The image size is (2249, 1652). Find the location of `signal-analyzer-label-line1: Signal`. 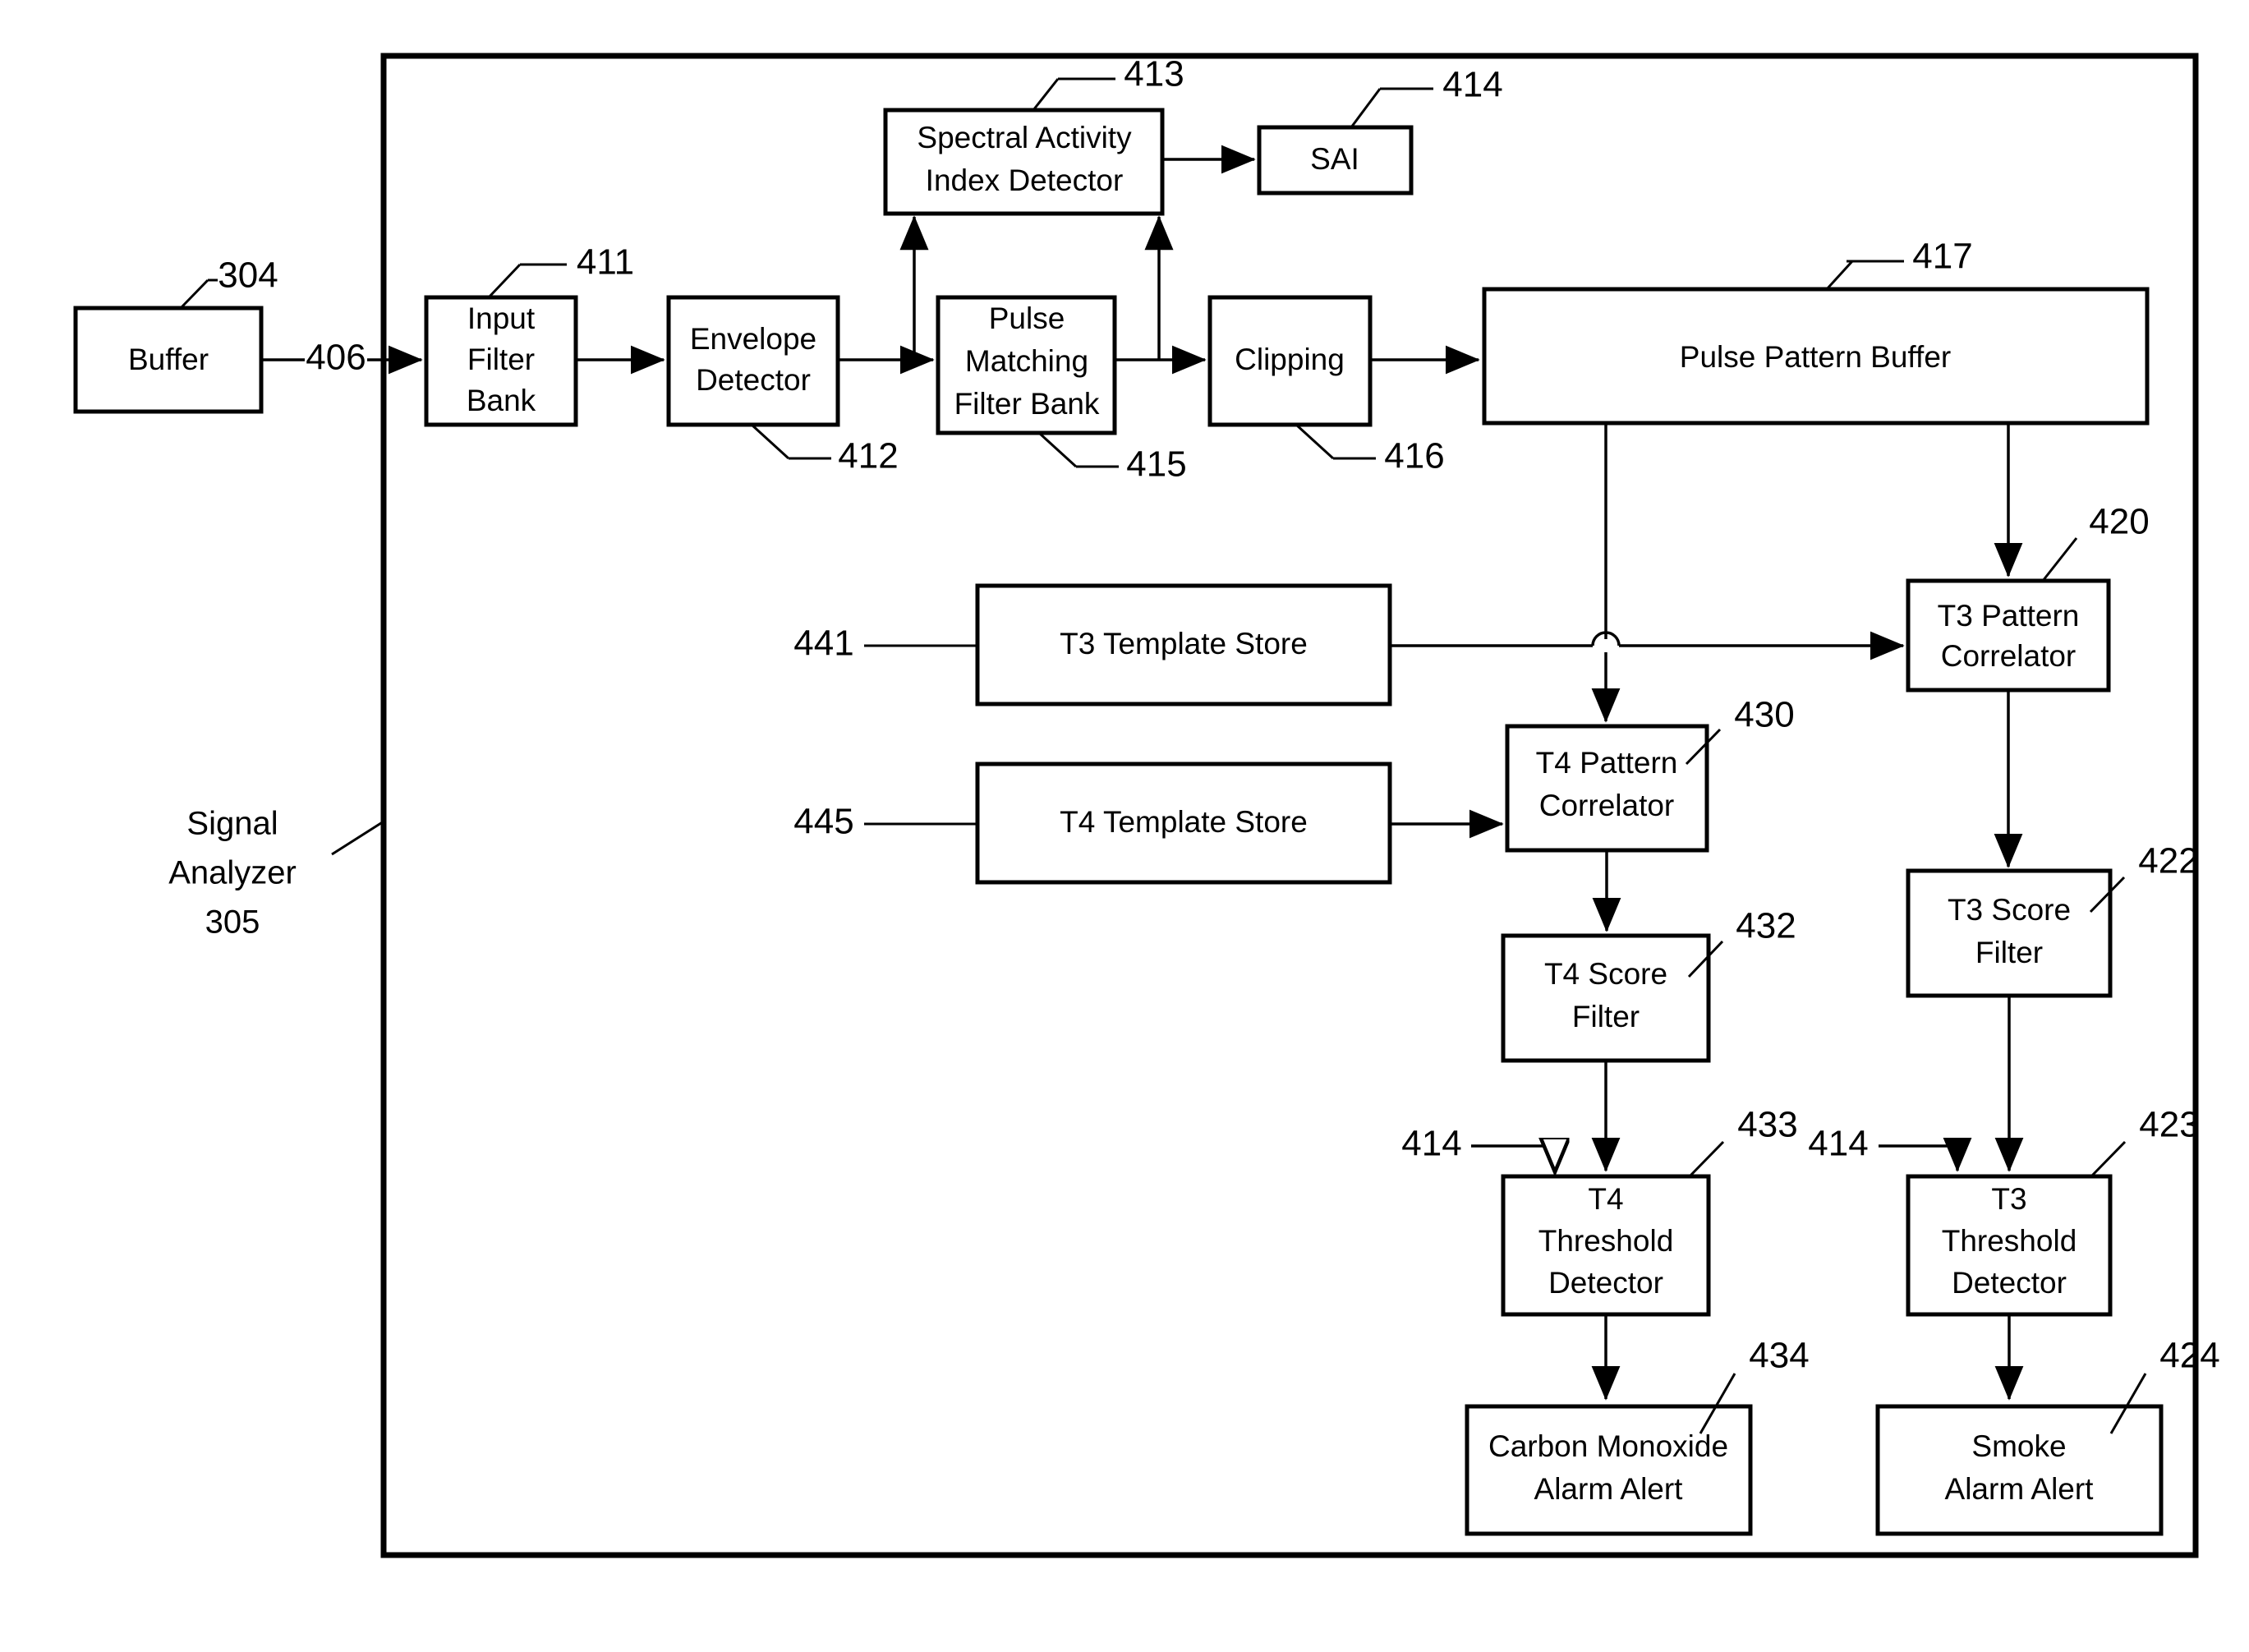

signal-analyzer-label-line1: Signal is located at coordinates (232, 824).